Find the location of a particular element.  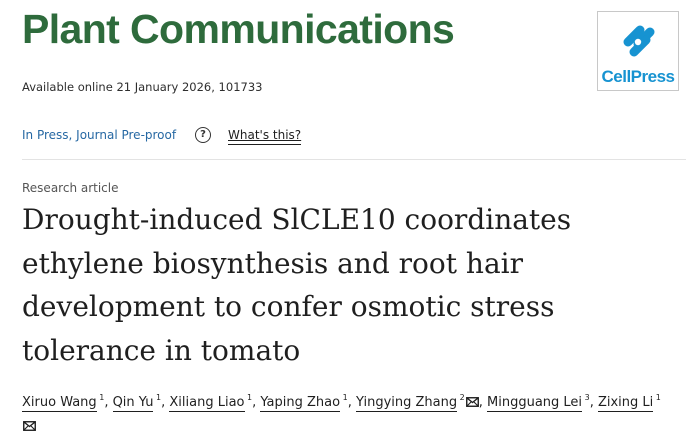

cellpress-mark-icon is located at coordinates (639, 41).